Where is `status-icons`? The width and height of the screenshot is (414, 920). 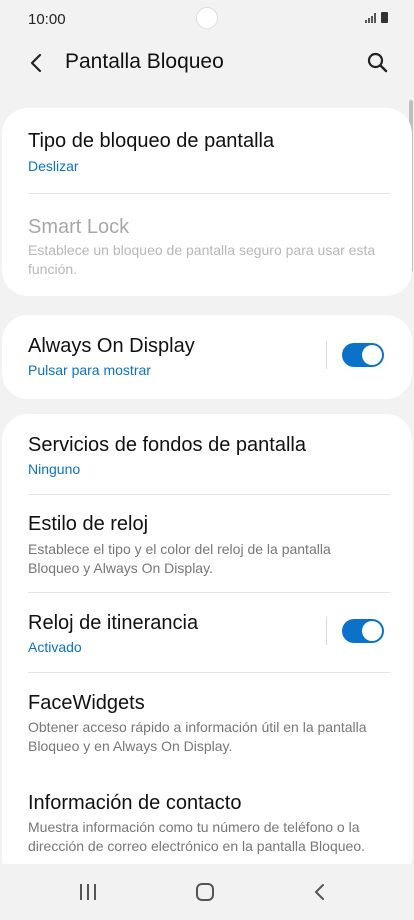 status-icons is located at coordinates (376, 17).